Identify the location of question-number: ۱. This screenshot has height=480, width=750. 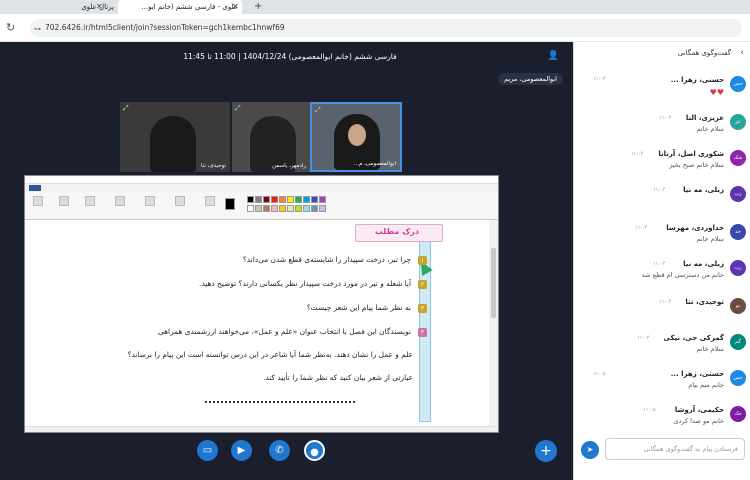
(422, 260).